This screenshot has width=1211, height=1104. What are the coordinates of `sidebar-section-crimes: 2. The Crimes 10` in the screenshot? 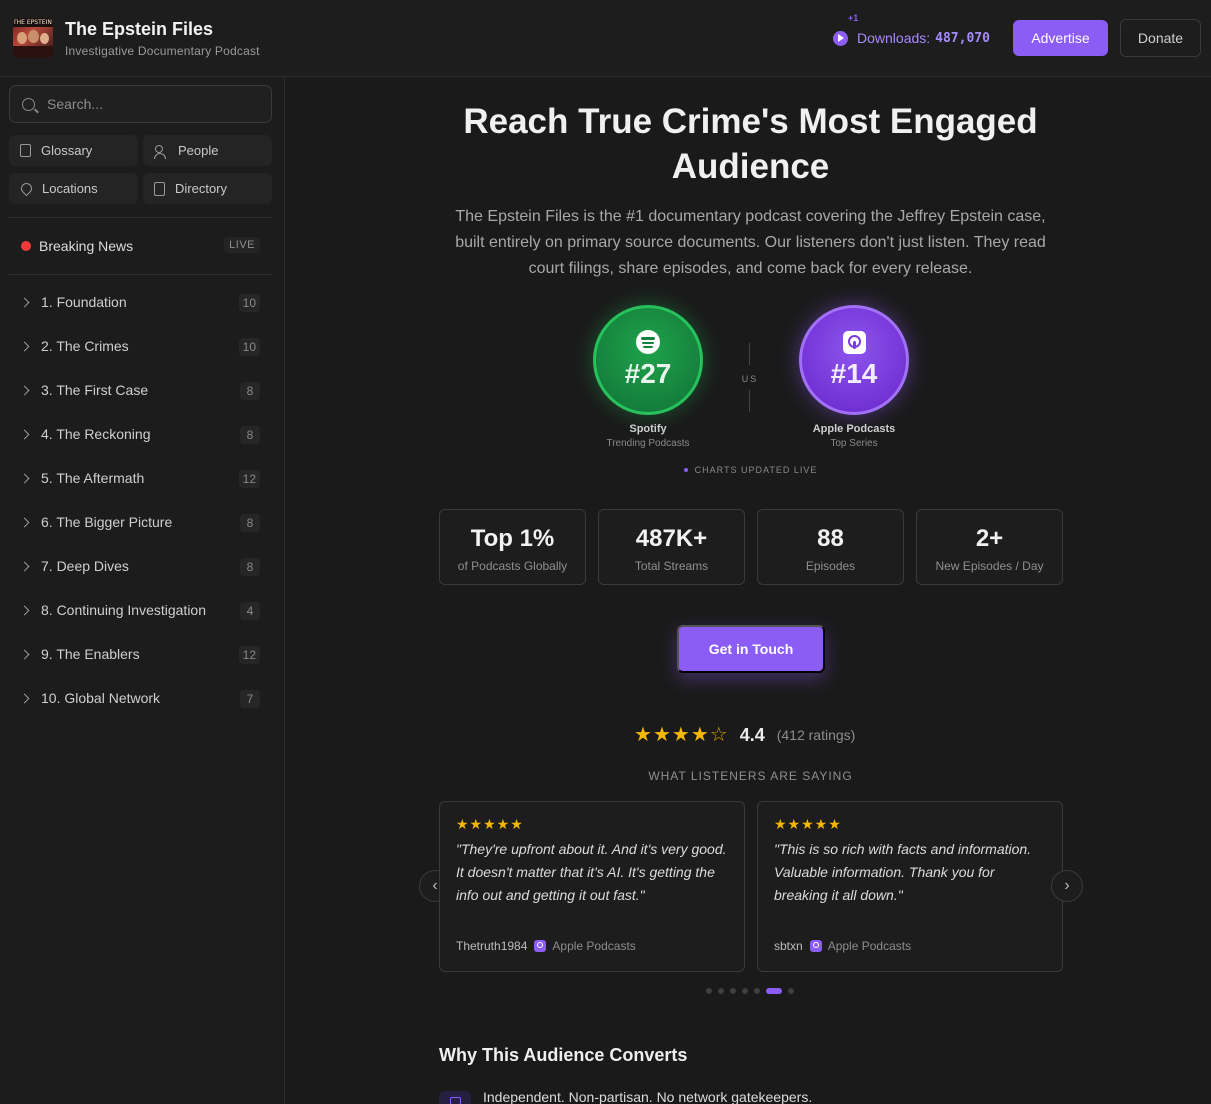 It's located at (140, 346).